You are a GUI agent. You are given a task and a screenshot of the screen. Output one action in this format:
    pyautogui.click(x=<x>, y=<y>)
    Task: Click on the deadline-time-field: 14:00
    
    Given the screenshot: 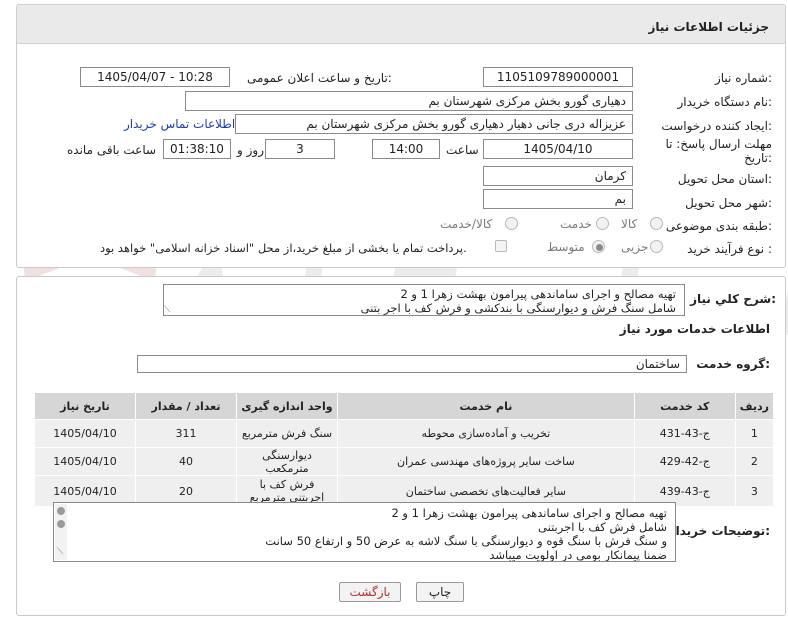 What is the action you would take?
    pyautogui.click(x=406, y=149)
    